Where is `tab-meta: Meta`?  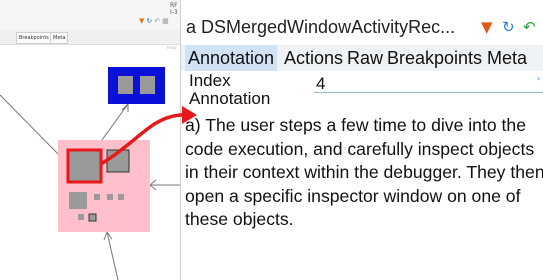
tab-meta: Meta is located at coordinates (507, 58).